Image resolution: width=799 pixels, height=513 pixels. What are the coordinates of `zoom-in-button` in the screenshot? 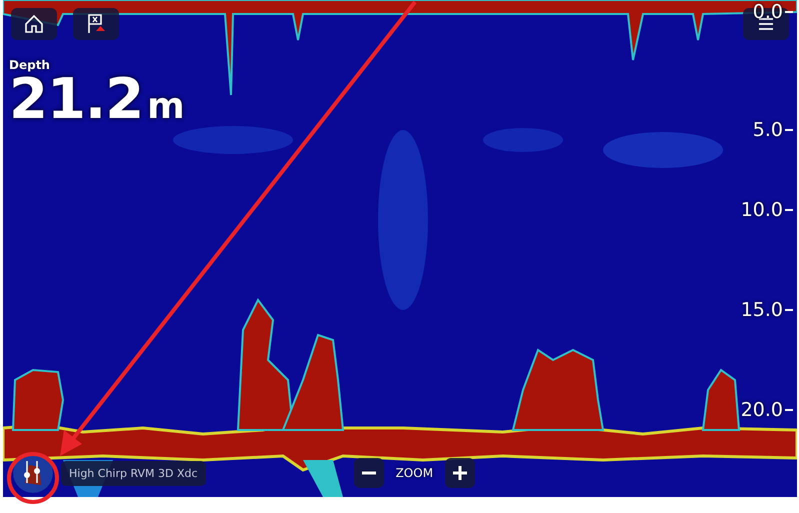 It's located at (460, 473).